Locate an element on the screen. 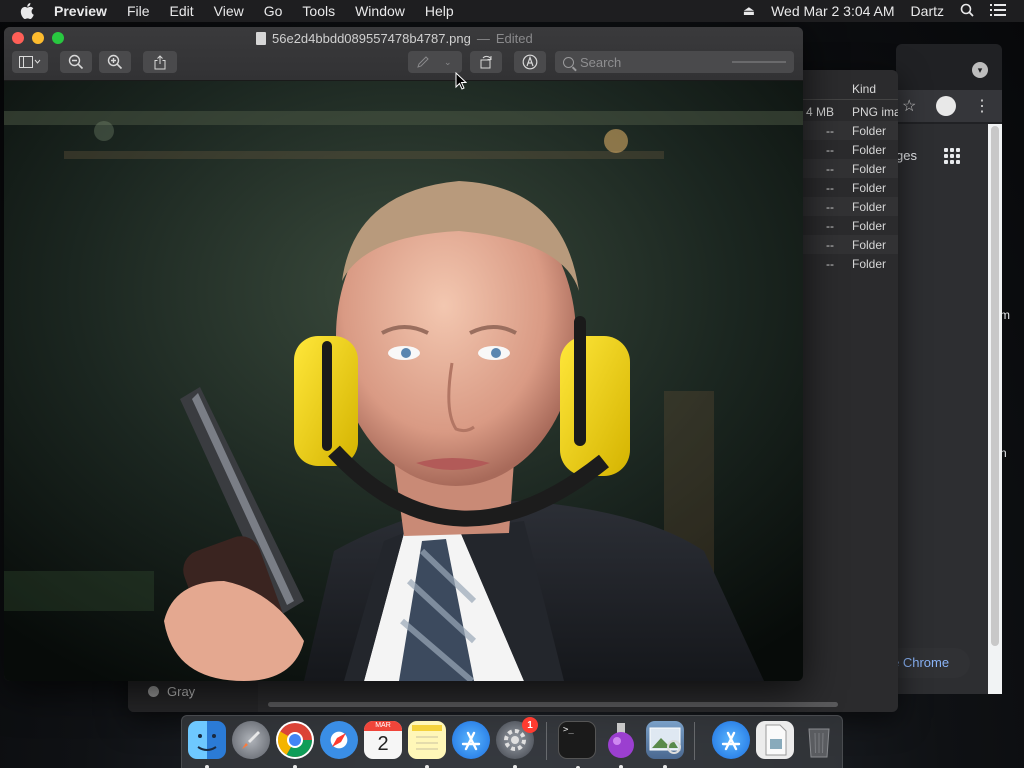 Image resolution: width=1024 pixels, height=768 pixels. rotate-button is located at coordinates (486, 62).